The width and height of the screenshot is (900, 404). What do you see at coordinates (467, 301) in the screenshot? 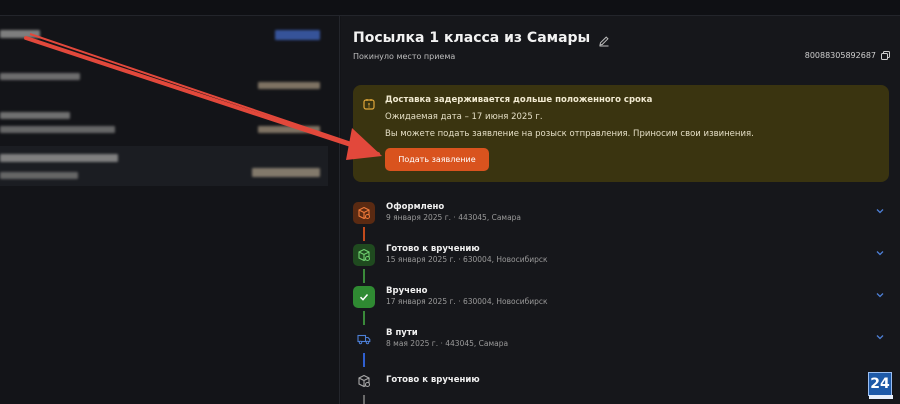
I see `event-subtitle: 17 января 2025 г. · 630004, Новосибирск` at bounding box center [467, 301].